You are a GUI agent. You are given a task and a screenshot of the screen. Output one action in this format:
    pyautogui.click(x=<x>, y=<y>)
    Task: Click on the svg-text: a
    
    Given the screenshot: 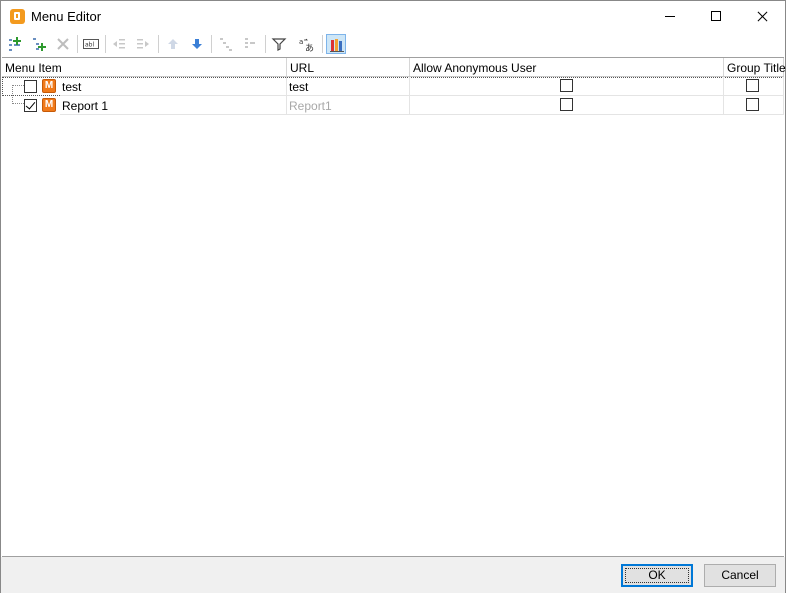 What is the action you would take?
    pyautogui.click(x=301, y=42)
    